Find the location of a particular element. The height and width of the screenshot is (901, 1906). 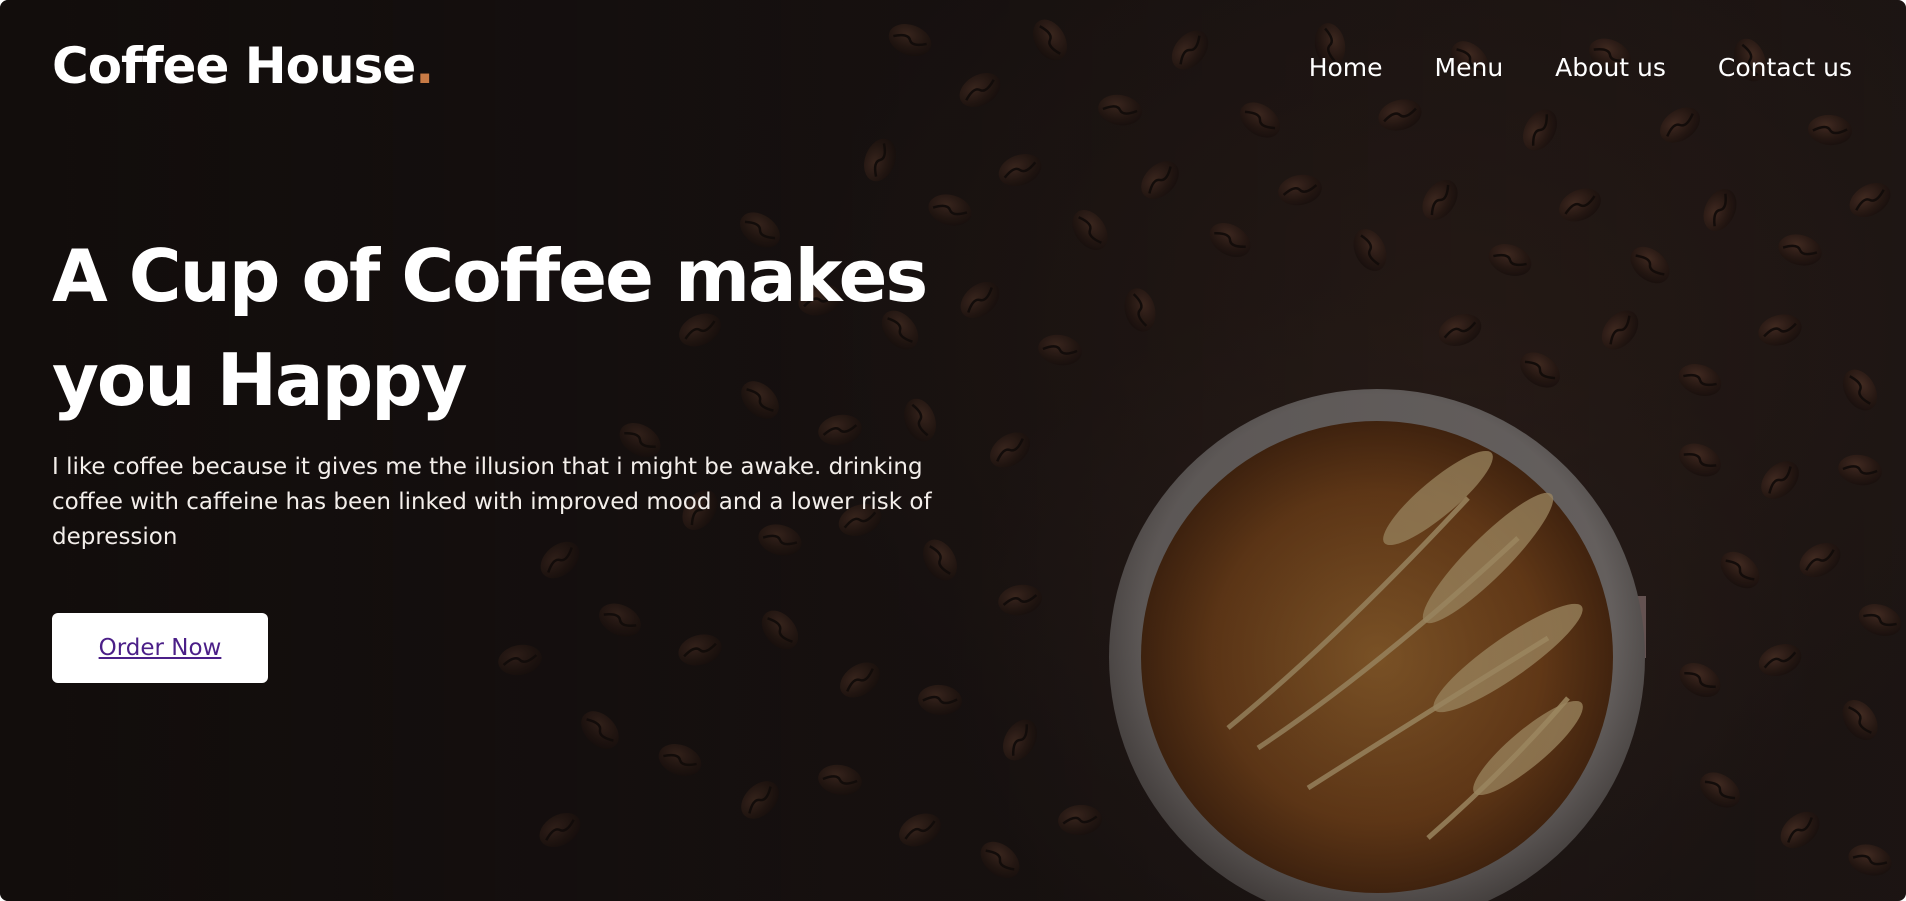

order-now-button: Order Now is located at coordinates (160, 648).